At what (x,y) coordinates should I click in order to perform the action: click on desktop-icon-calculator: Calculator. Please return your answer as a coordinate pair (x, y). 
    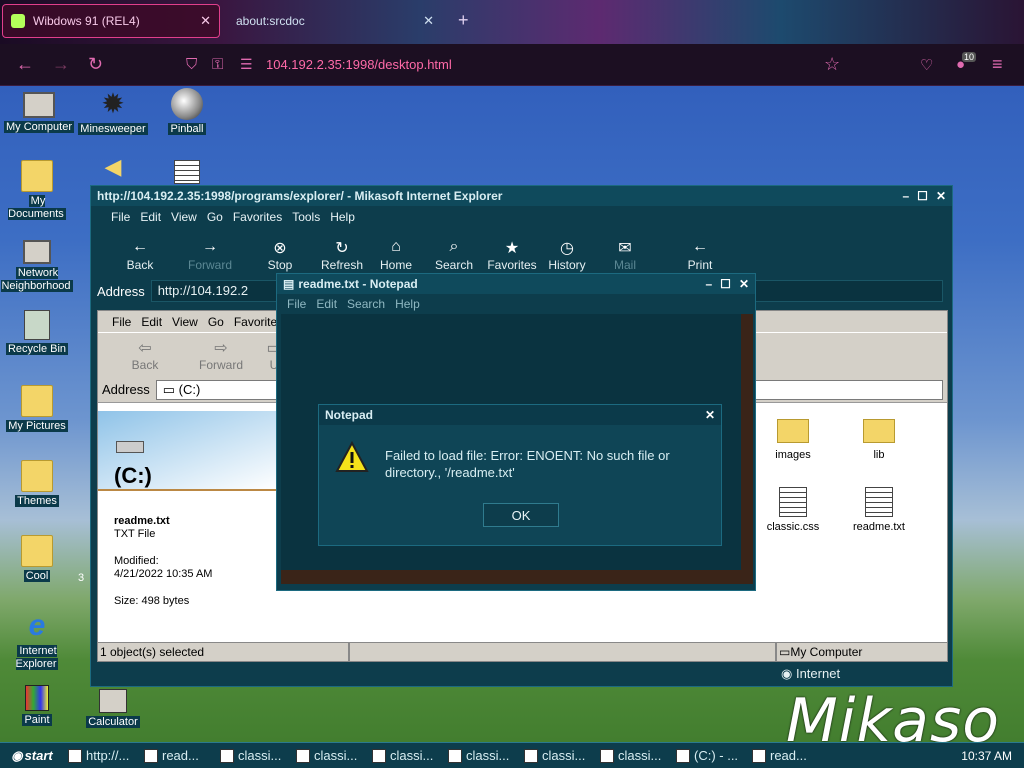
    Looking at the image, I should click on (113, 707).